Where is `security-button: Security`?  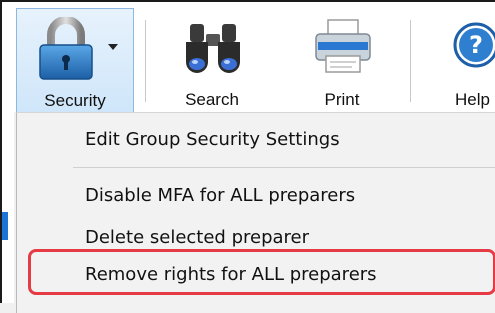
security-button: Security is located at coordinates (75, 60).